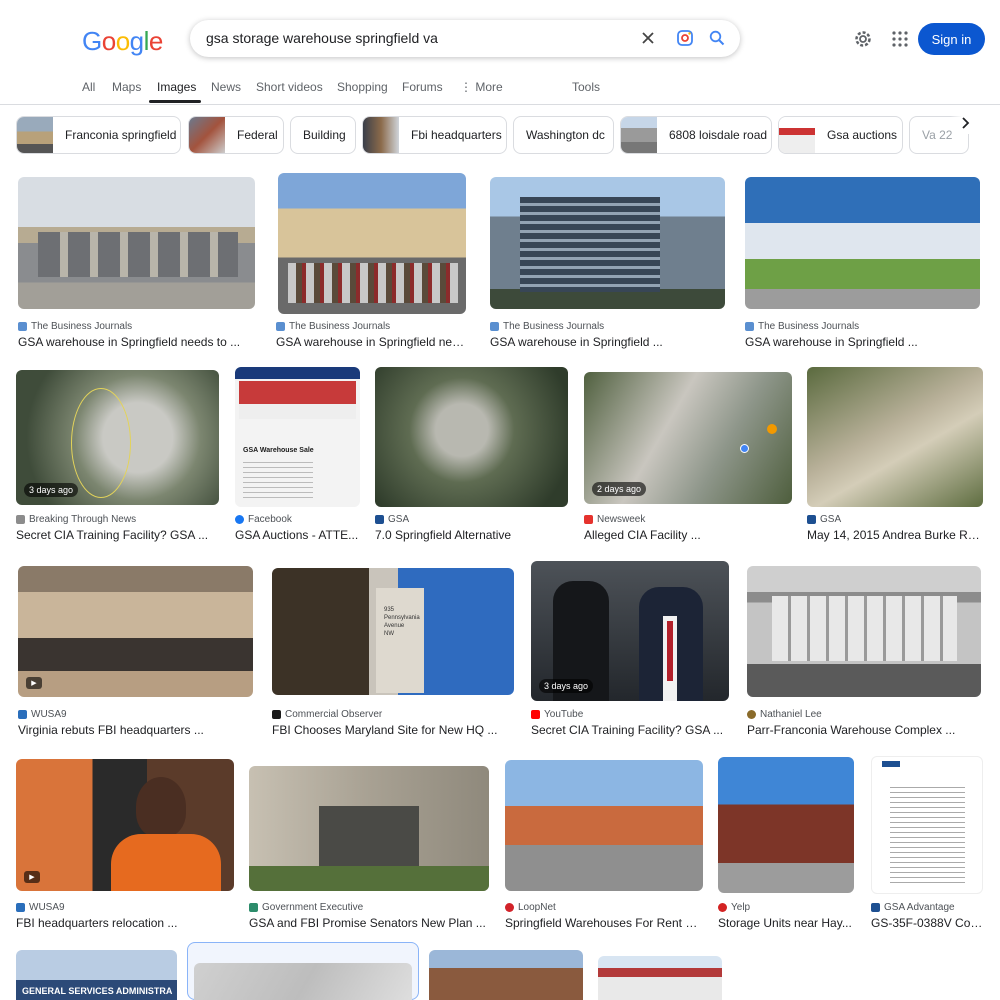  Describe the element at coordinates (263, 519) in the screenshot. I see `result-source: Facebook` at that location.